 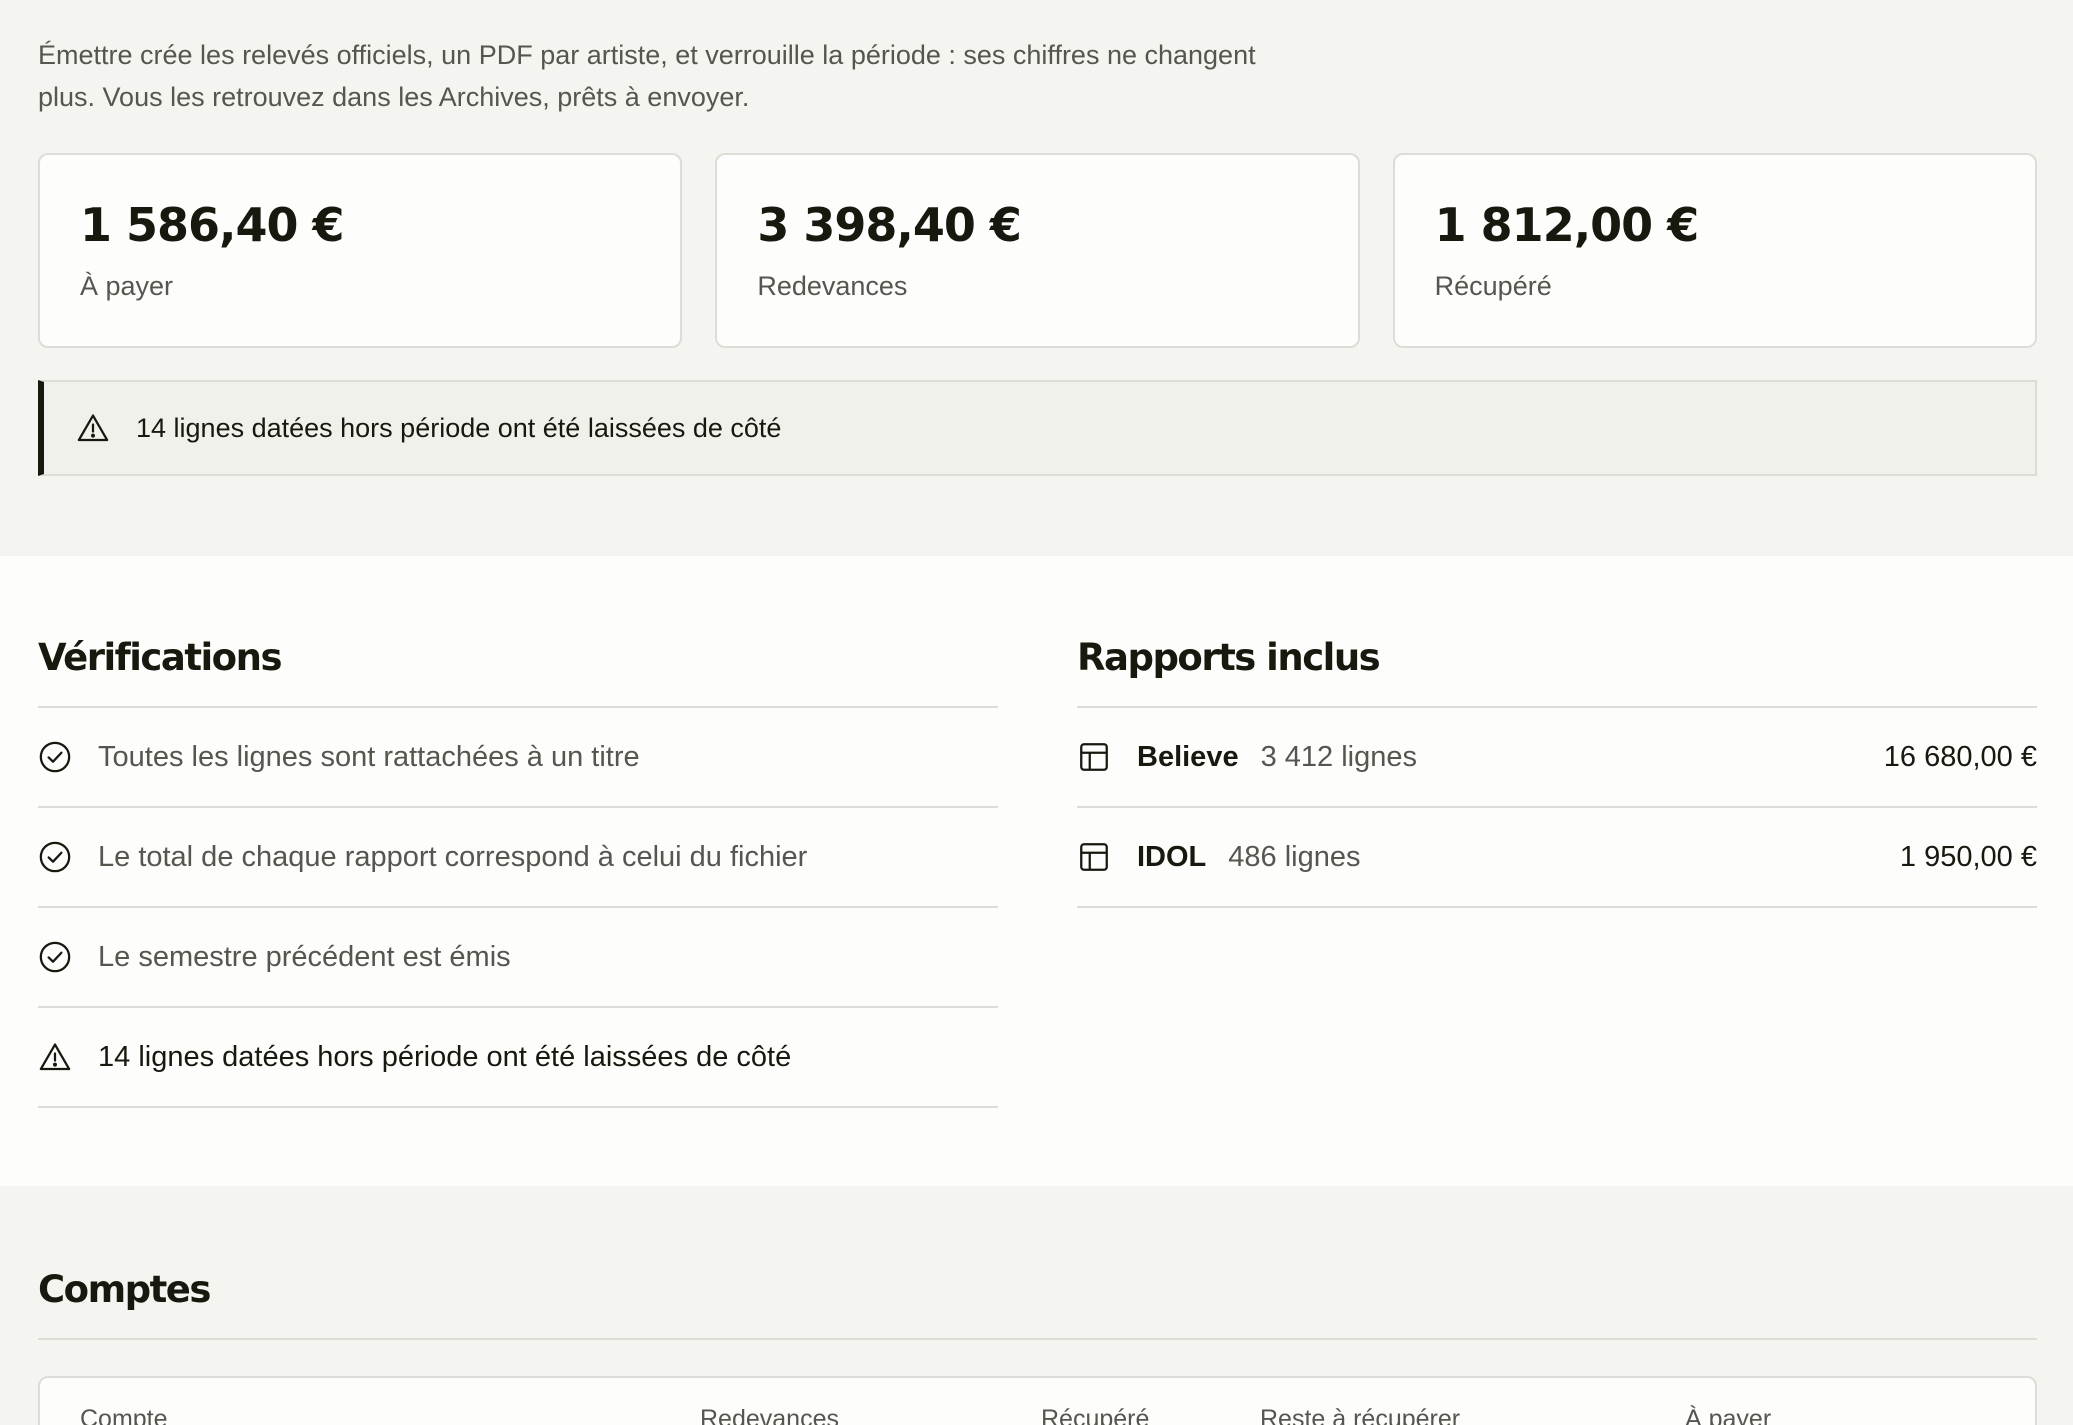 I want to click on verification-item: Le semestre précédent est émis, so click(x=518, y=958).